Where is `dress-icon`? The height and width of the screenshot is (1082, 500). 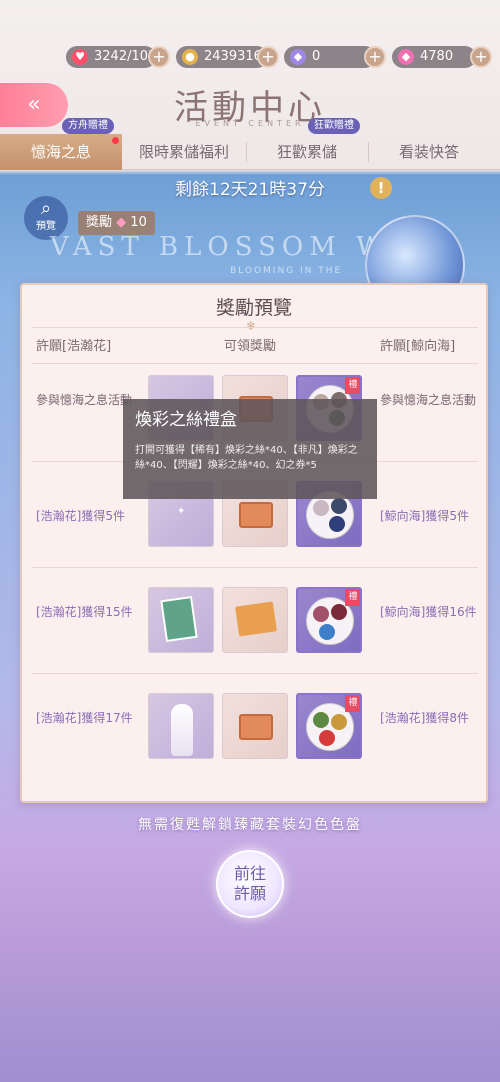
dress-icon is located at coordinates (182, 730).